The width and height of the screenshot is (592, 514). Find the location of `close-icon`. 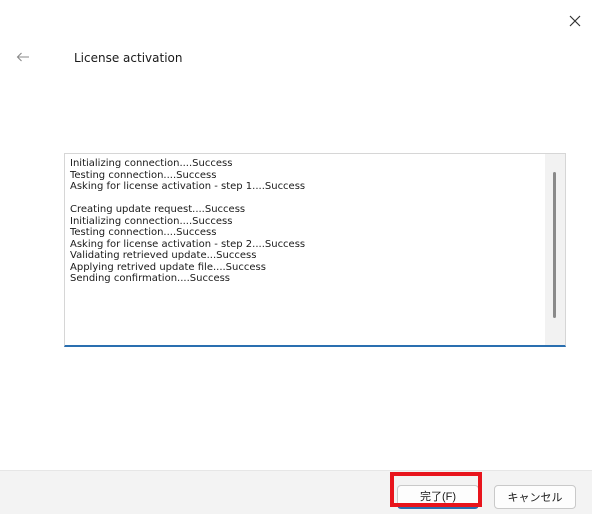

close-icon is located at coordinates (575, 21).